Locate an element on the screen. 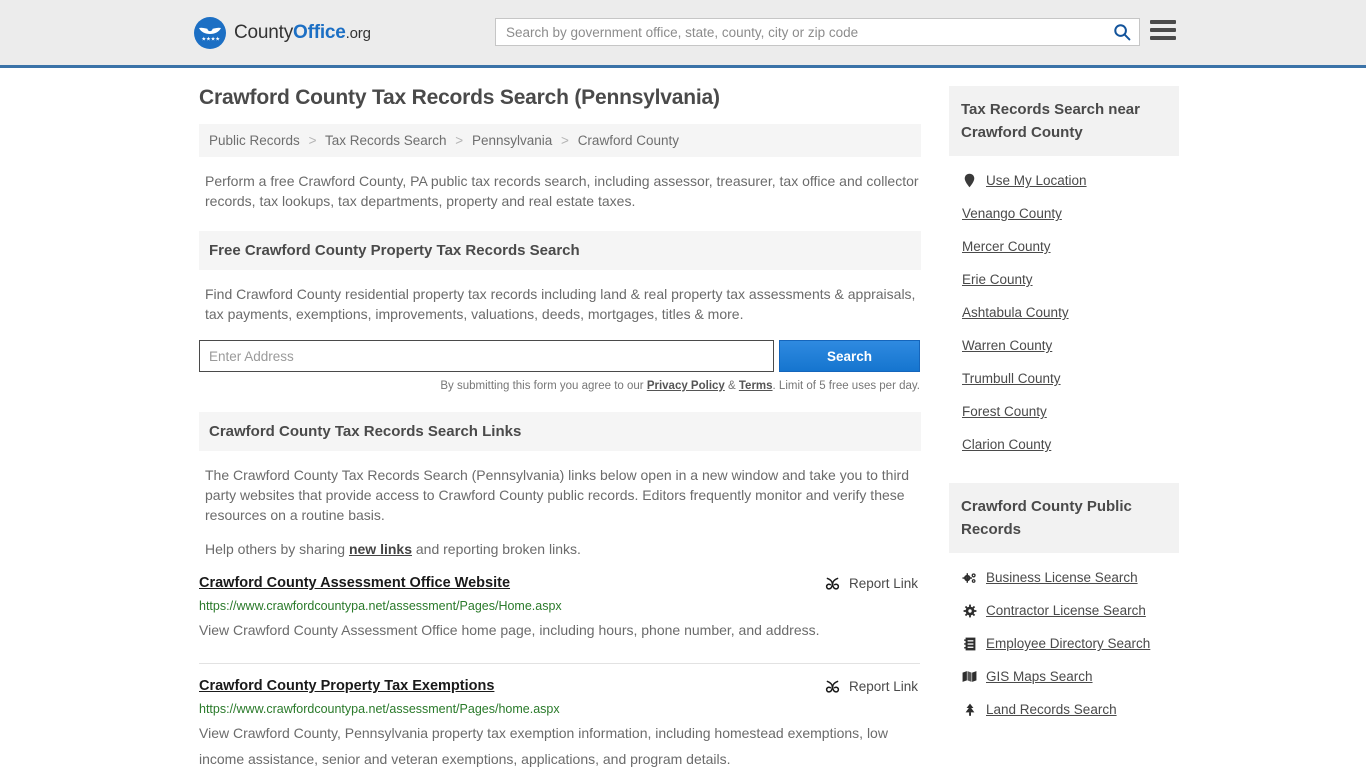 The image size is (1366, 768). sidebar-link-label: GIS Maps Search is located at coordinates (1039, 676).